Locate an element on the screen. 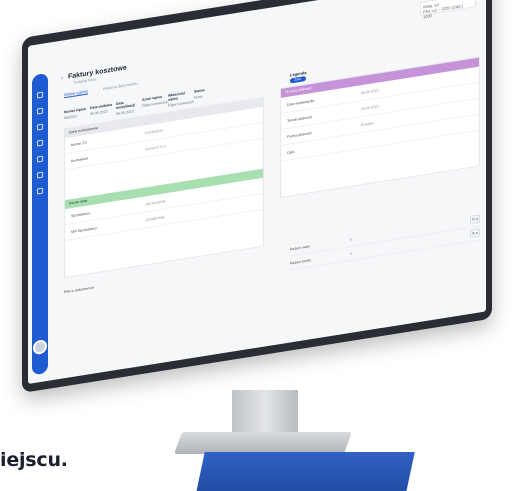  field-label: Numer FV is located at coordinates (79, 144).